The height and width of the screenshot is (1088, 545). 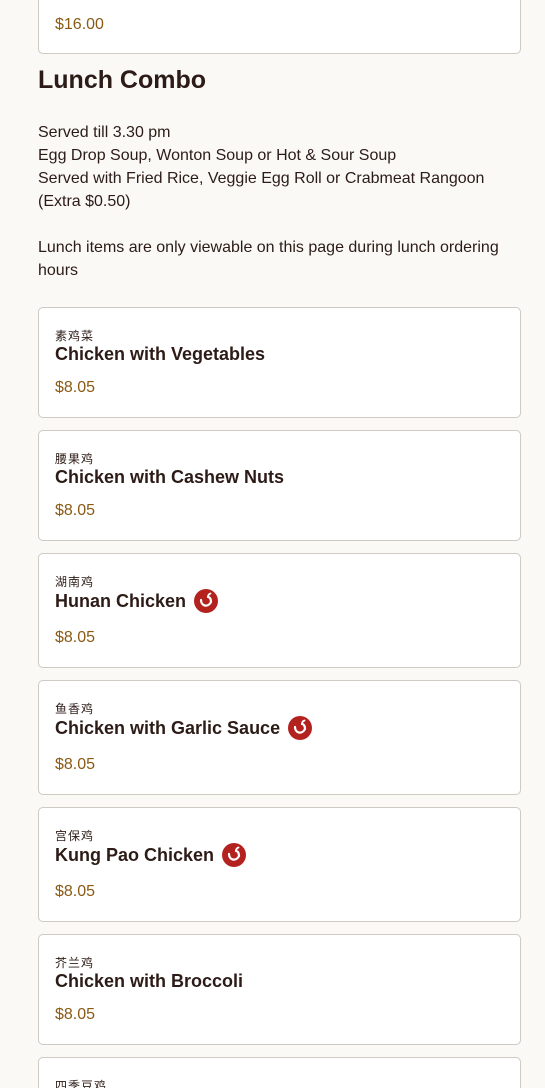 I want to click on item-name-text: Chicken with Vegetables, so click(x=160, y=354).